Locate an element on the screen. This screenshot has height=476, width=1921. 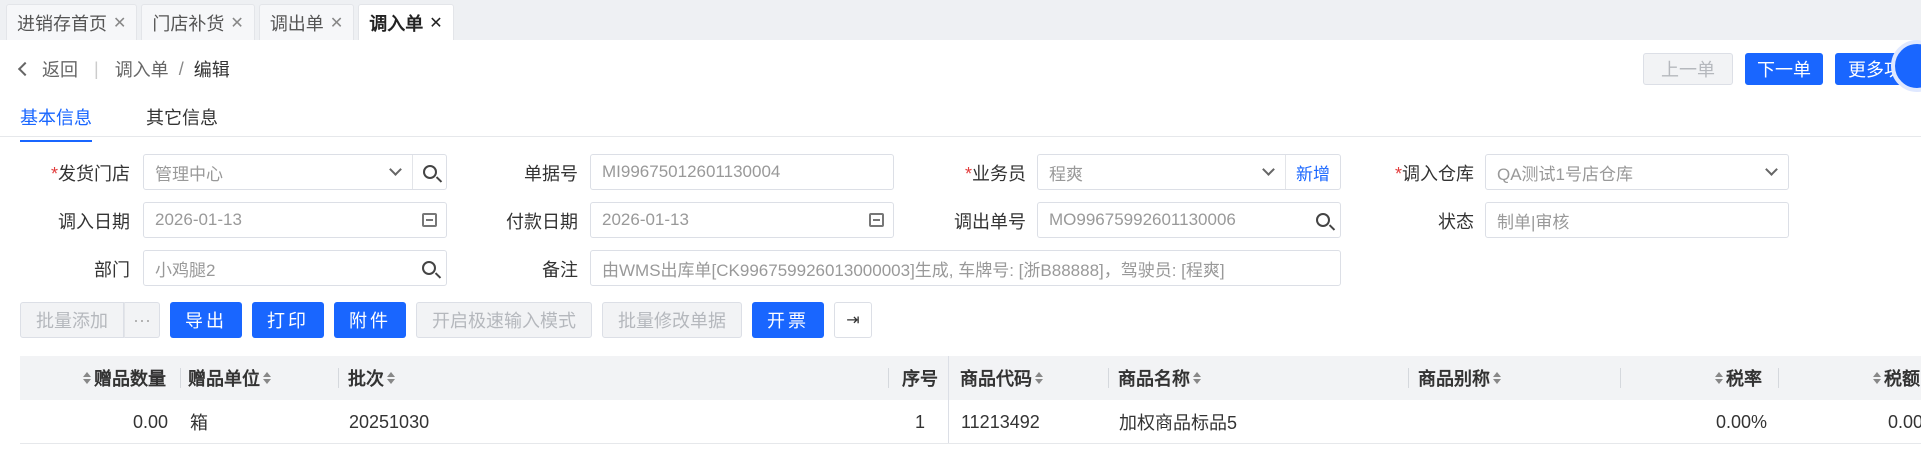
col-label: 商品名称 is located at coordinates (1154, 379).